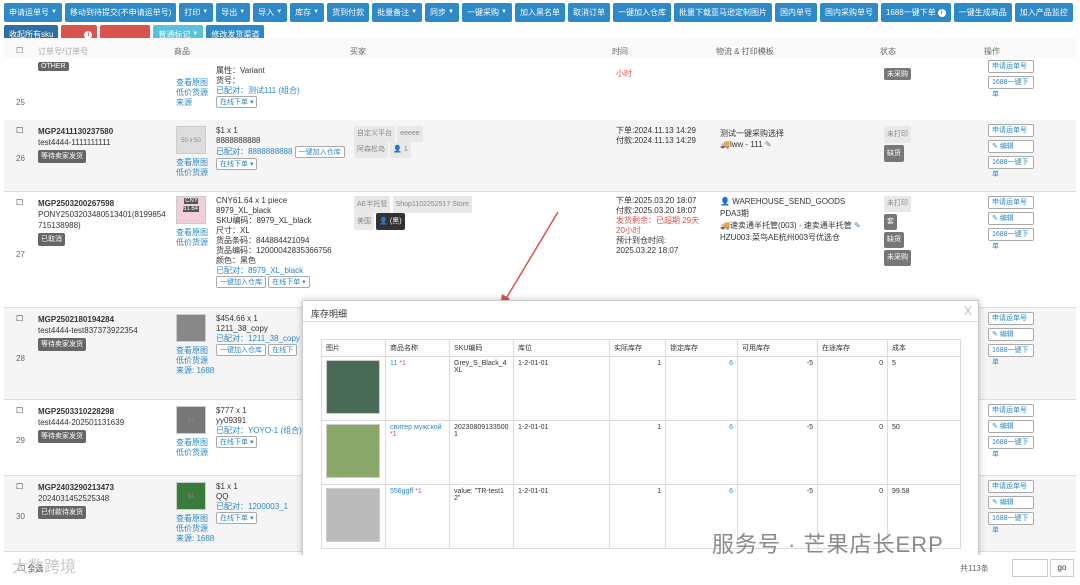 The width and height of the screenshot is (1080, 585). I want to click on close-icon: X, so click(968, 311).